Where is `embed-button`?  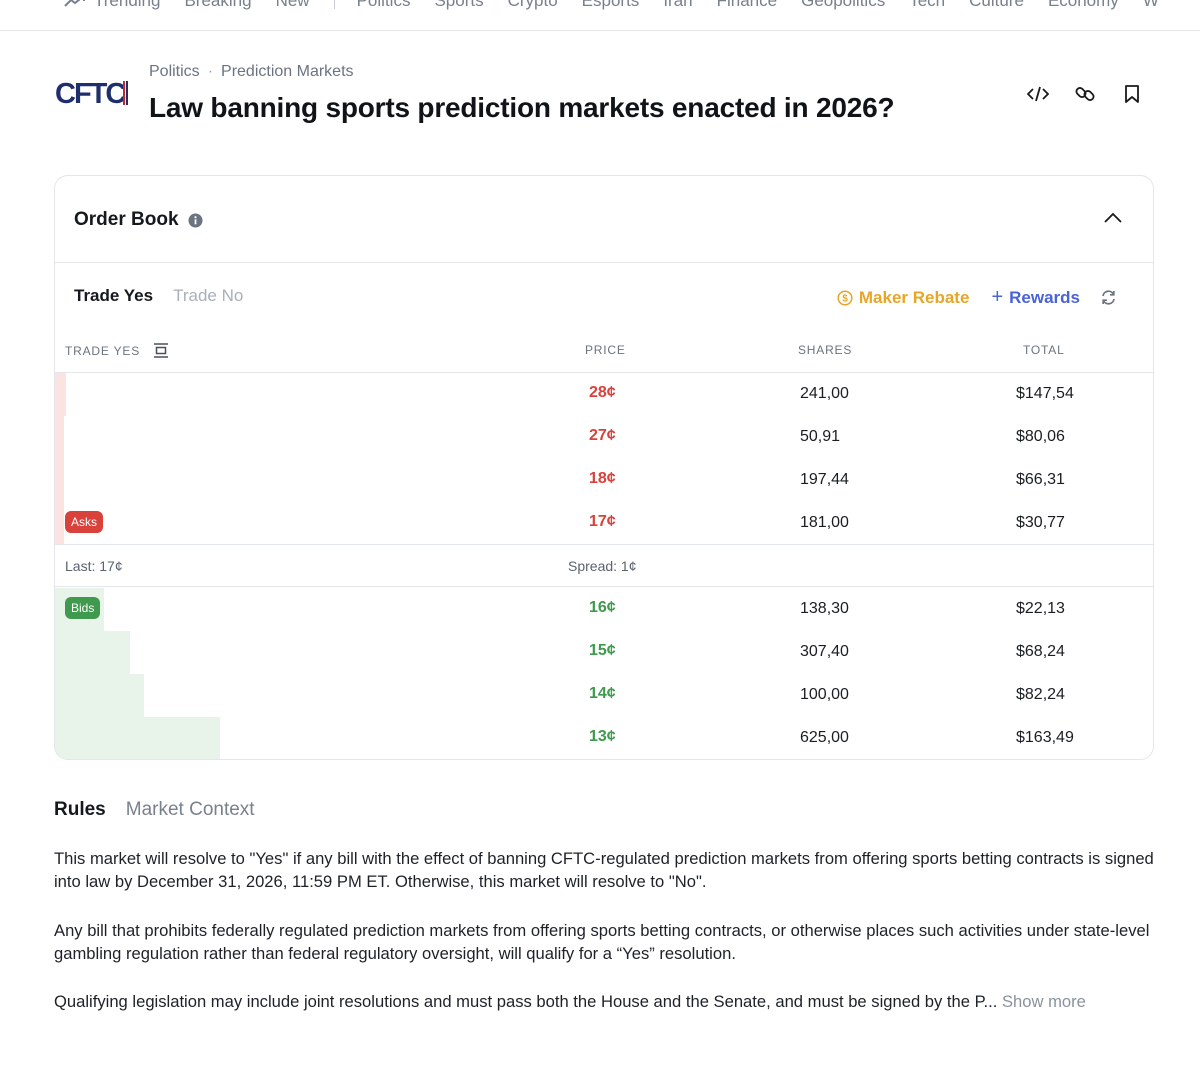
embed-button is located at coordinates (1038, 94).